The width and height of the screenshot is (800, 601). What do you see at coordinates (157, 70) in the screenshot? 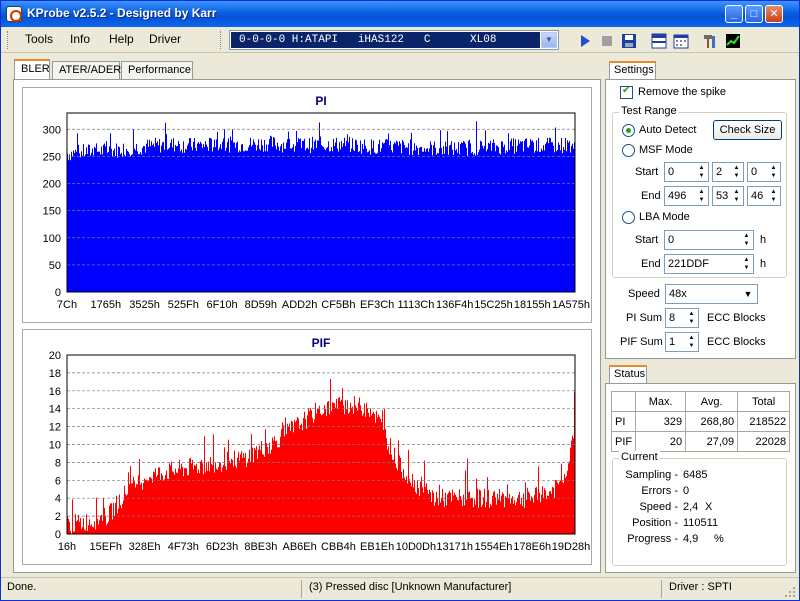
I see `tab-performance: Performance` at bounding box center [157, 70].